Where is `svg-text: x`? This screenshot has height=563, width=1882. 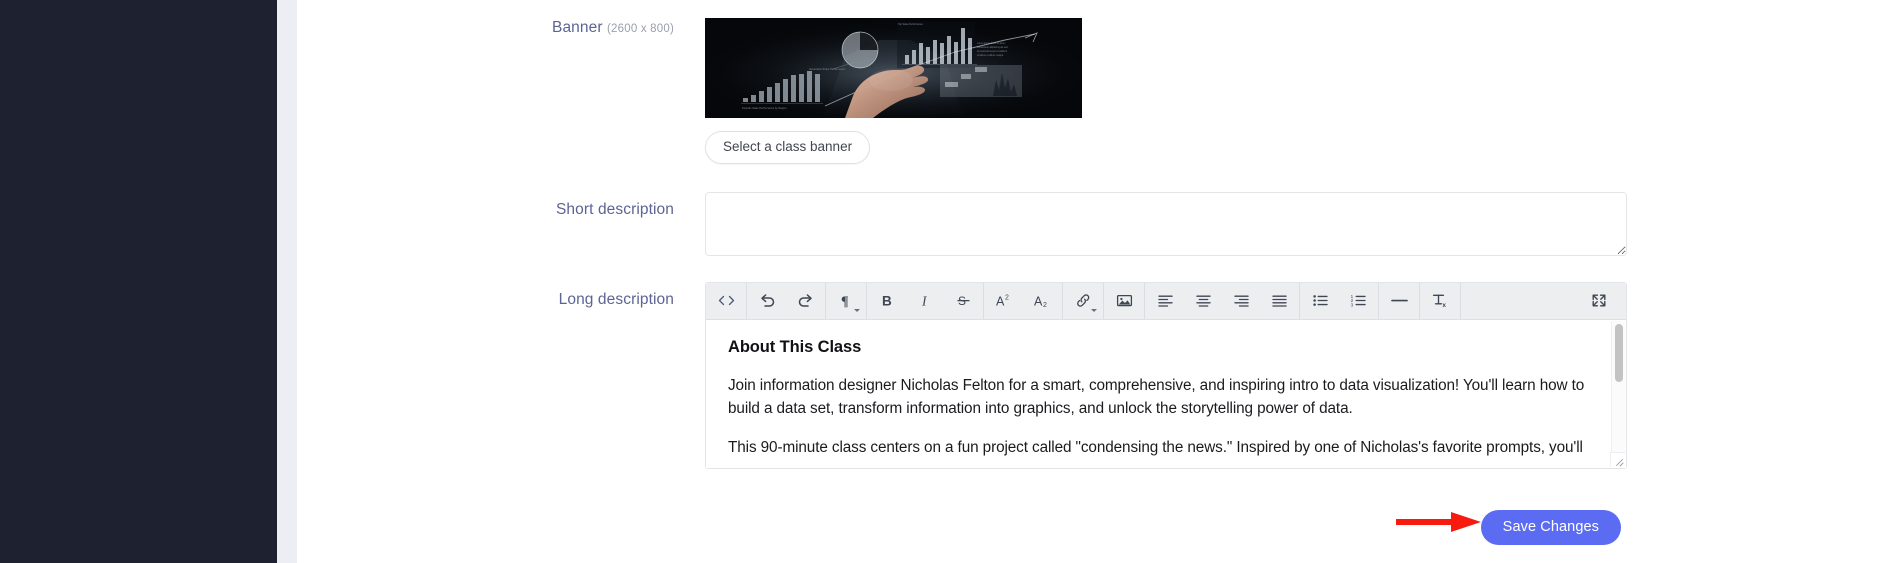 svg-text: x is located at coordinates (1444, 305).